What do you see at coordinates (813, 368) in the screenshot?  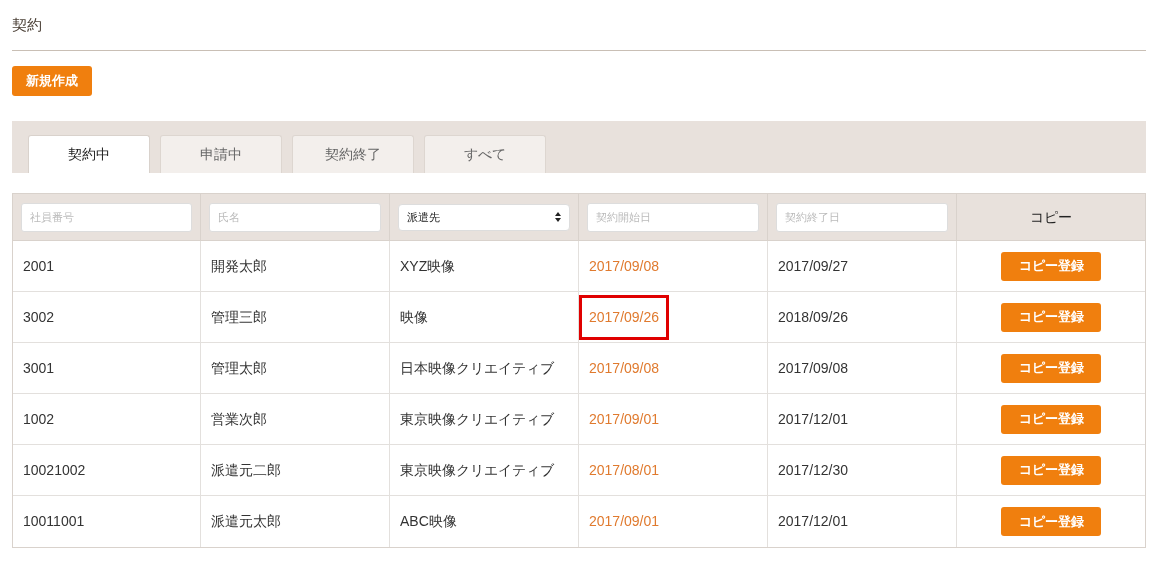 I see `table-cell-text: 2017/09/08` at bounding box center [813, 368].